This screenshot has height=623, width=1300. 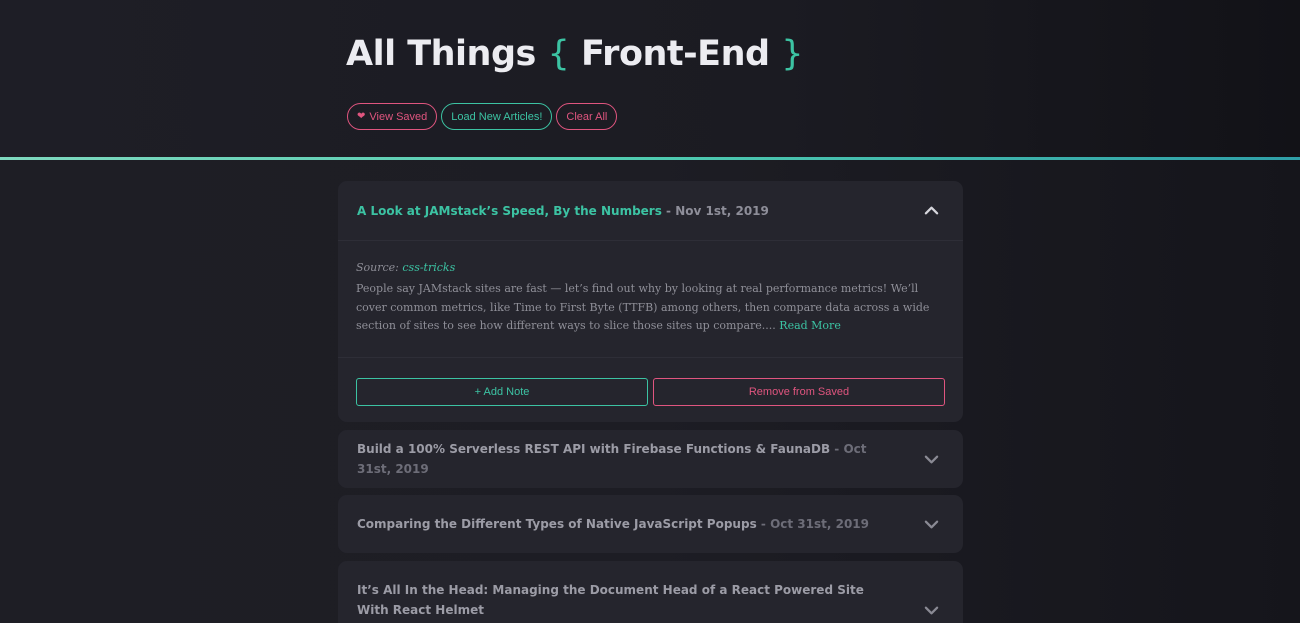 What do you see at coordinates (361, 116) in the screenshot?
I see `heart-icon: ❤` at bounding box center [361, 116].